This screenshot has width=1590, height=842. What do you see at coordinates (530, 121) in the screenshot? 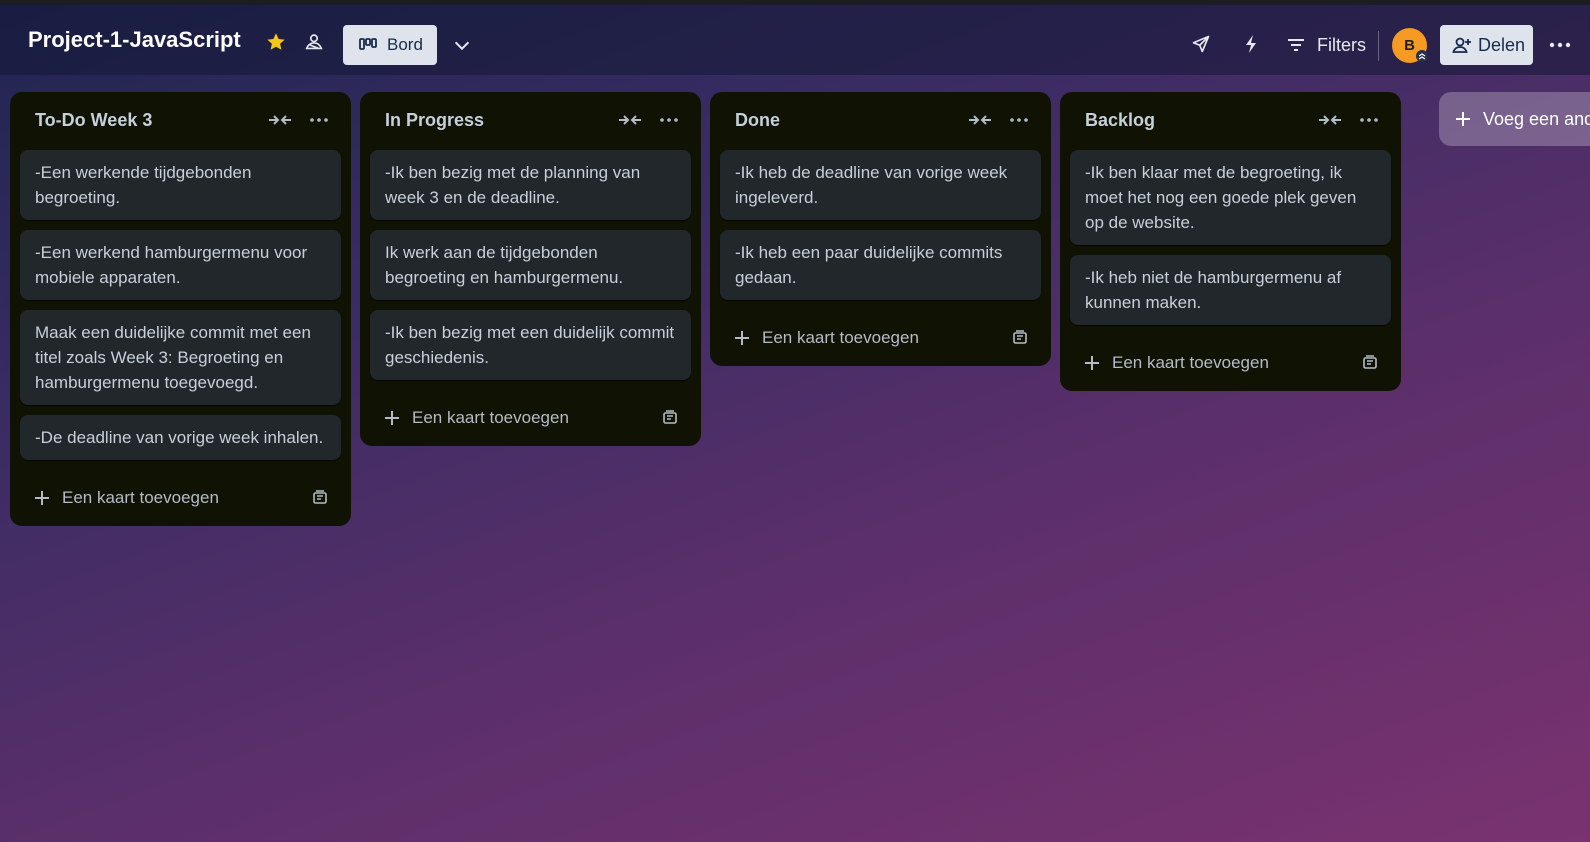
I see `list-header: In Progress` at bounding box center [530, 121].